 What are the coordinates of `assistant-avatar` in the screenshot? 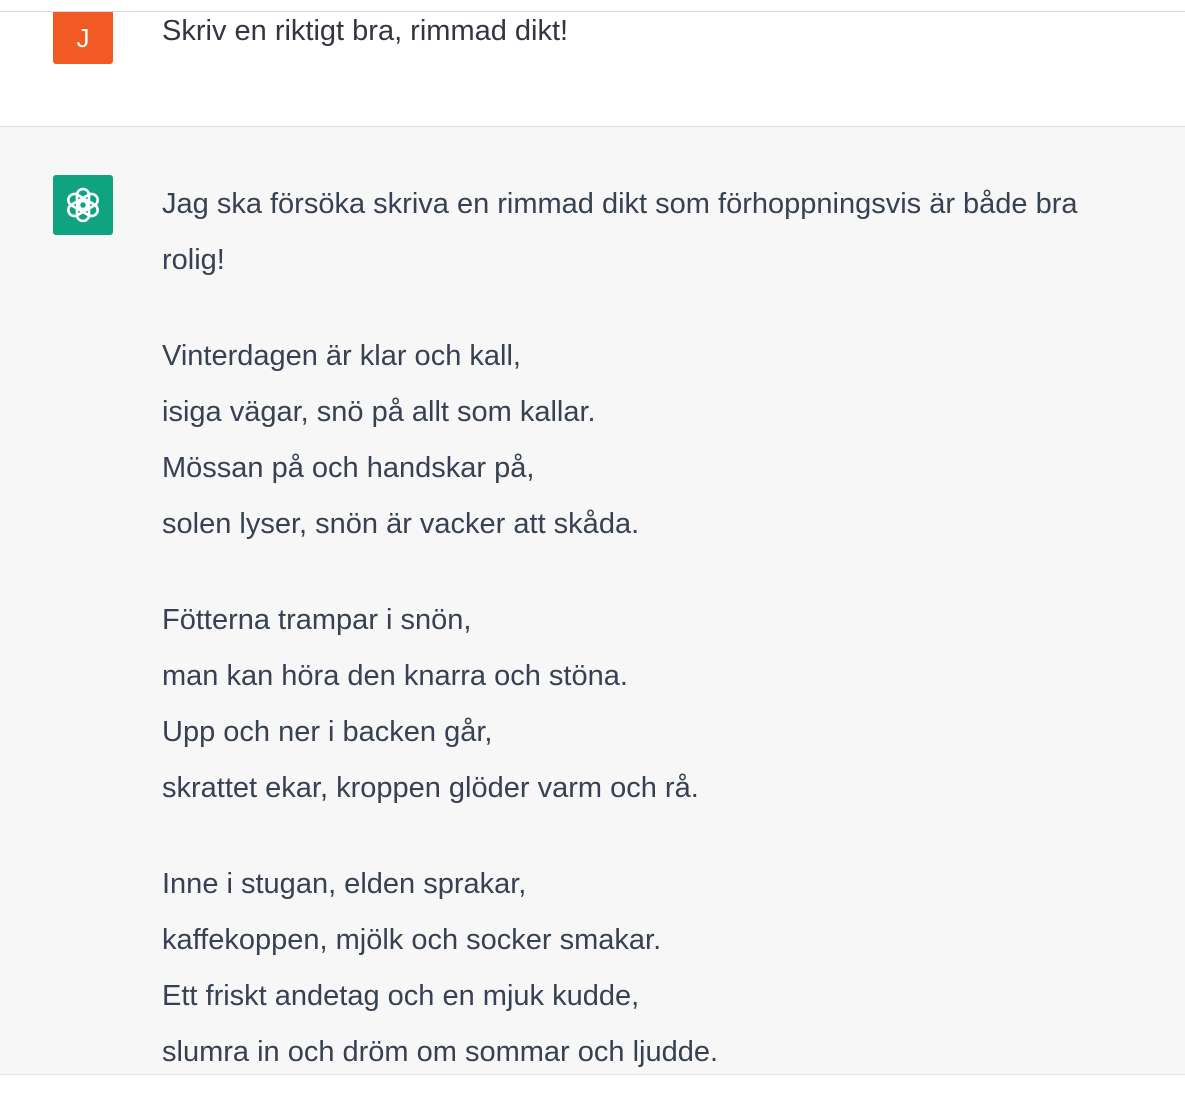 It's located at (83, 205).